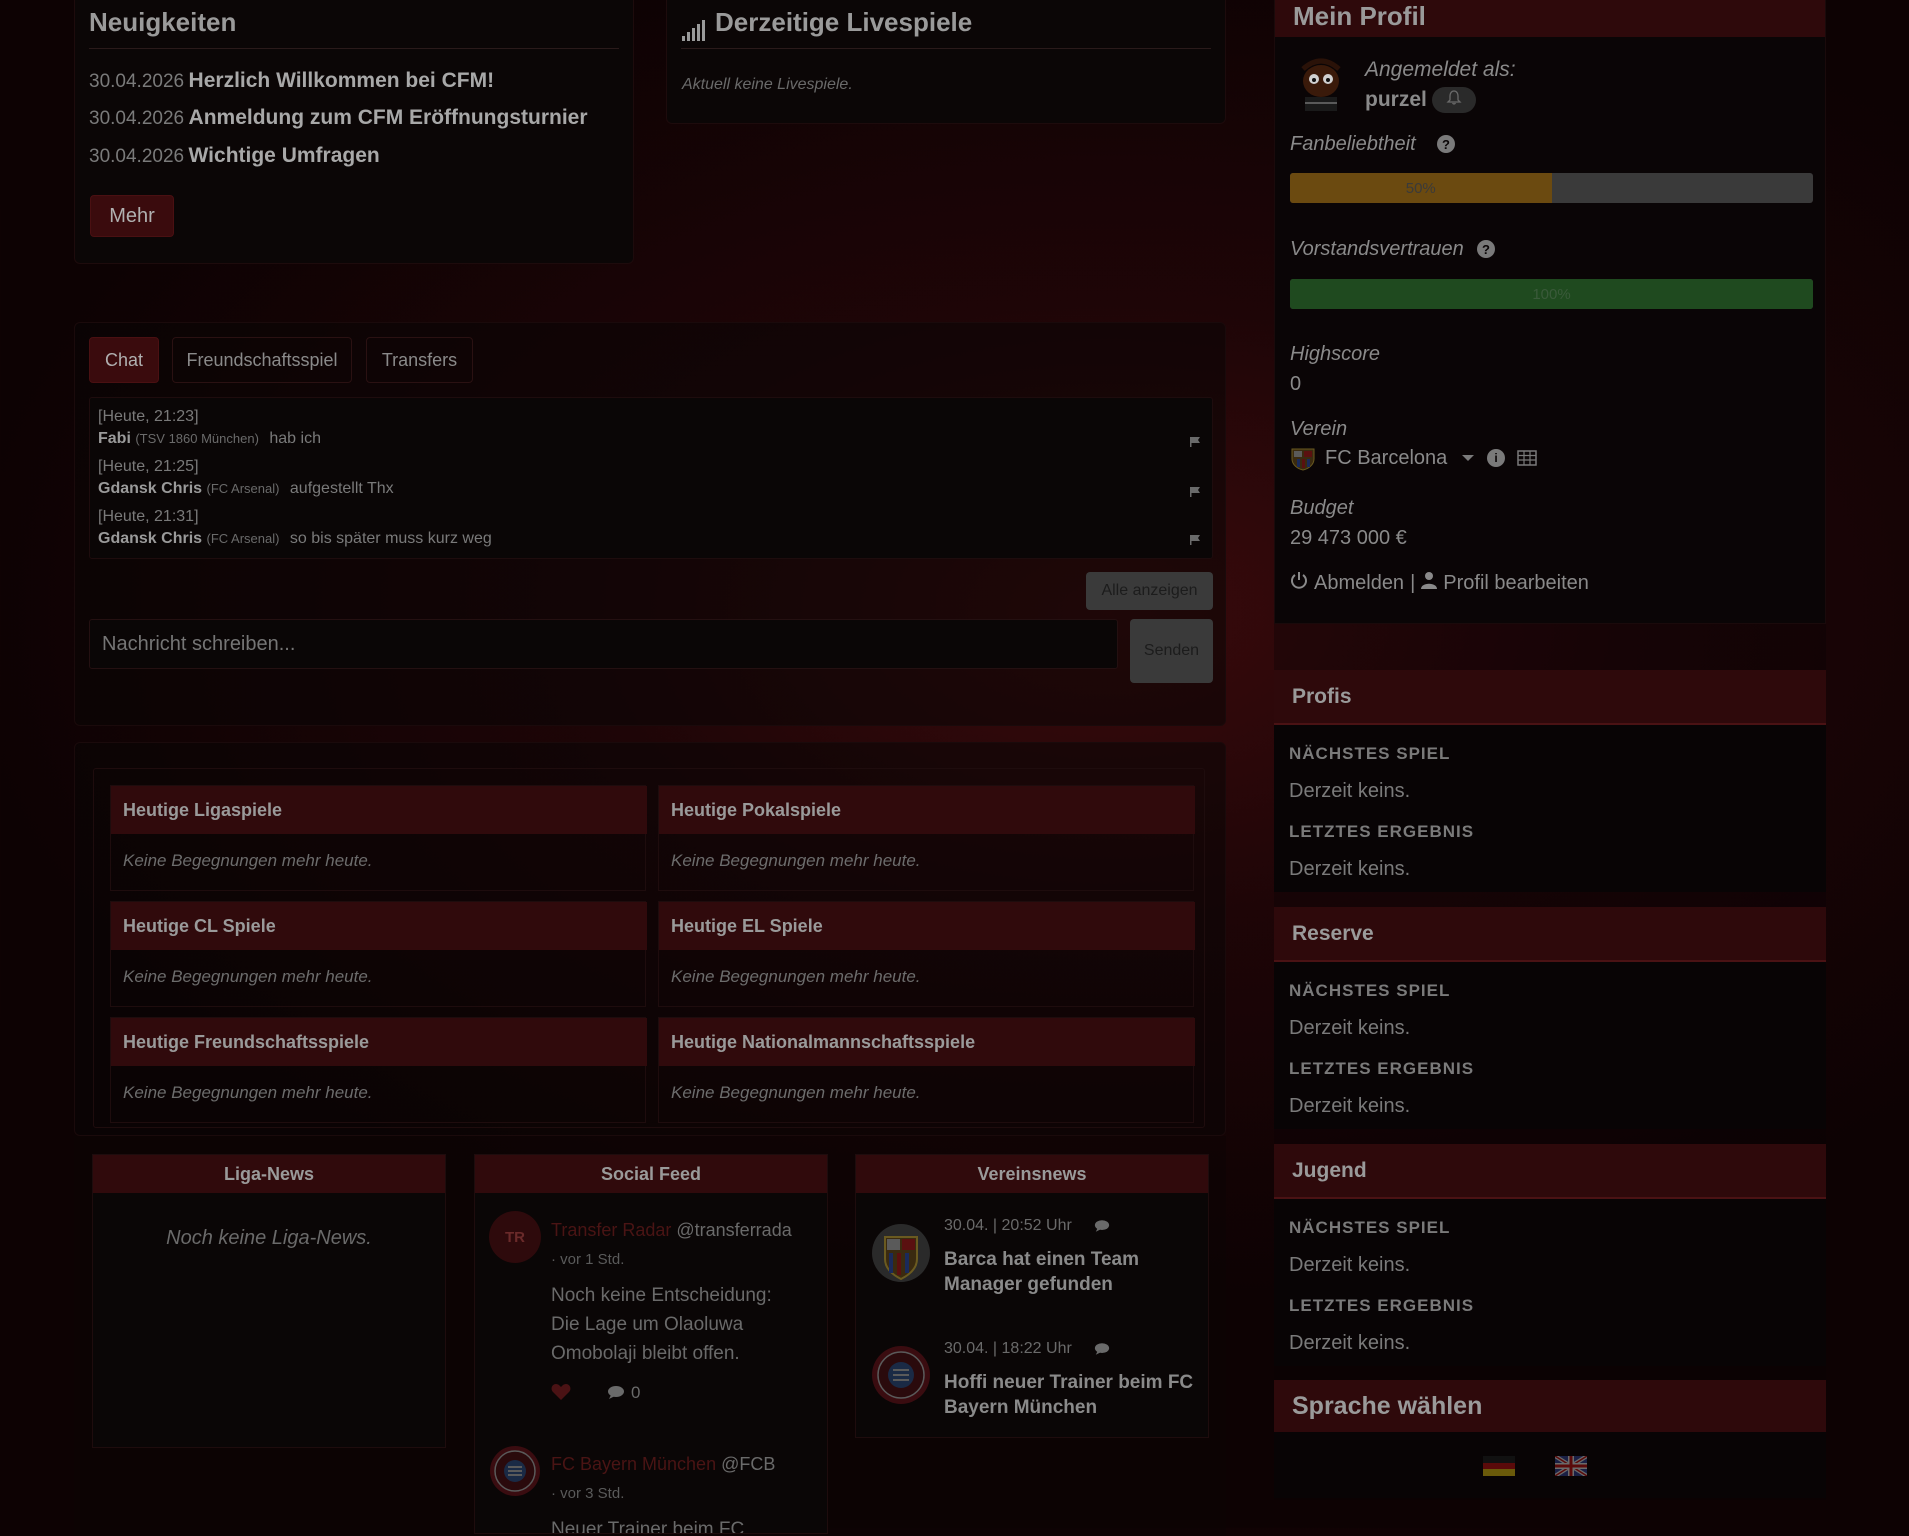 Image resolution: width=1909 pixels, height=1536 pixels. What do you see at coordinates (419, 360) in the screenshot?
I see `tab-transfers: Transfers` at bounding box center [419, 360].